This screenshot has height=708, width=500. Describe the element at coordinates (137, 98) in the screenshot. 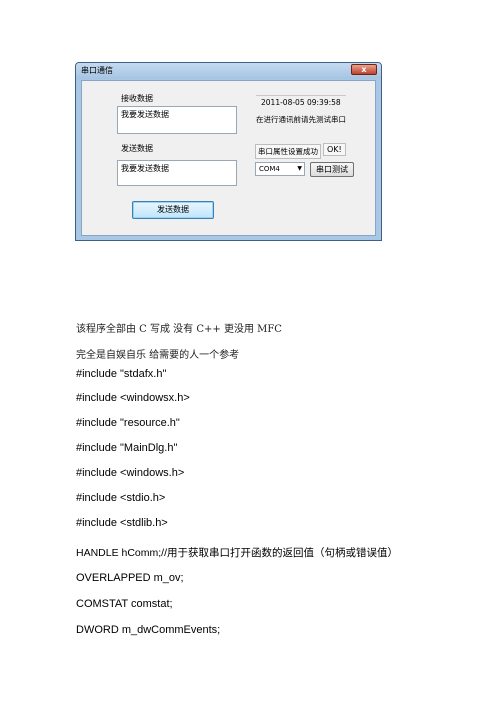

I see `receive-data-label: 接收数据` at that location.